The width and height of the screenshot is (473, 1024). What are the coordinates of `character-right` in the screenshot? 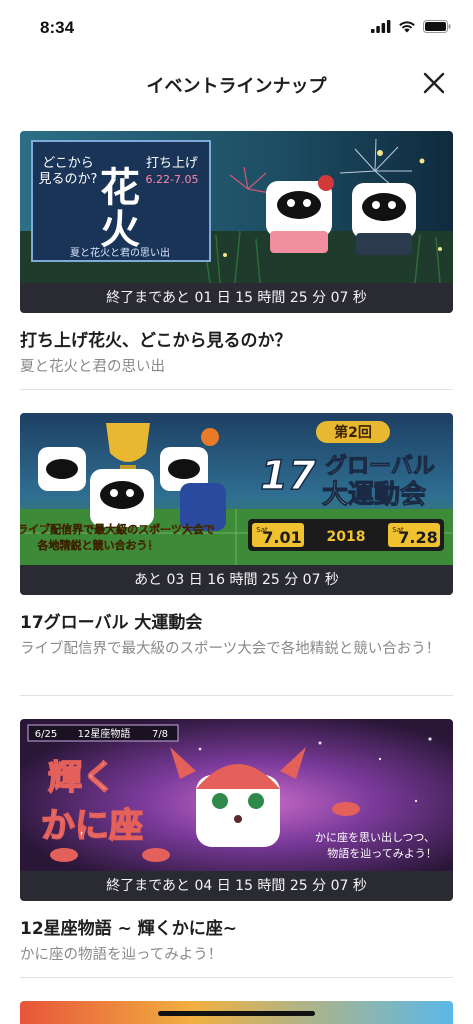 It's located at (384, 219).